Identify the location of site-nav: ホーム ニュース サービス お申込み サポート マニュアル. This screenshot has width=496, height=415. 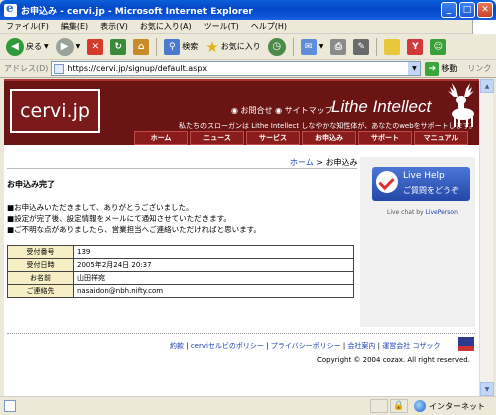
(301, 138).